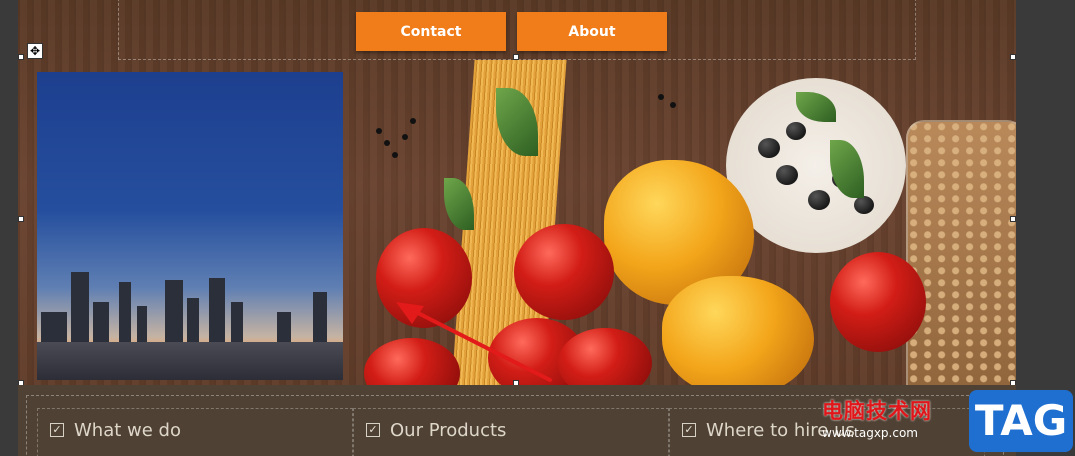 The height and width of the screenshot is (456, 1075). What do you see at coordinates (592, 31) in the screenshot?
I see `about-button: About` at bounding box center [592, 31].